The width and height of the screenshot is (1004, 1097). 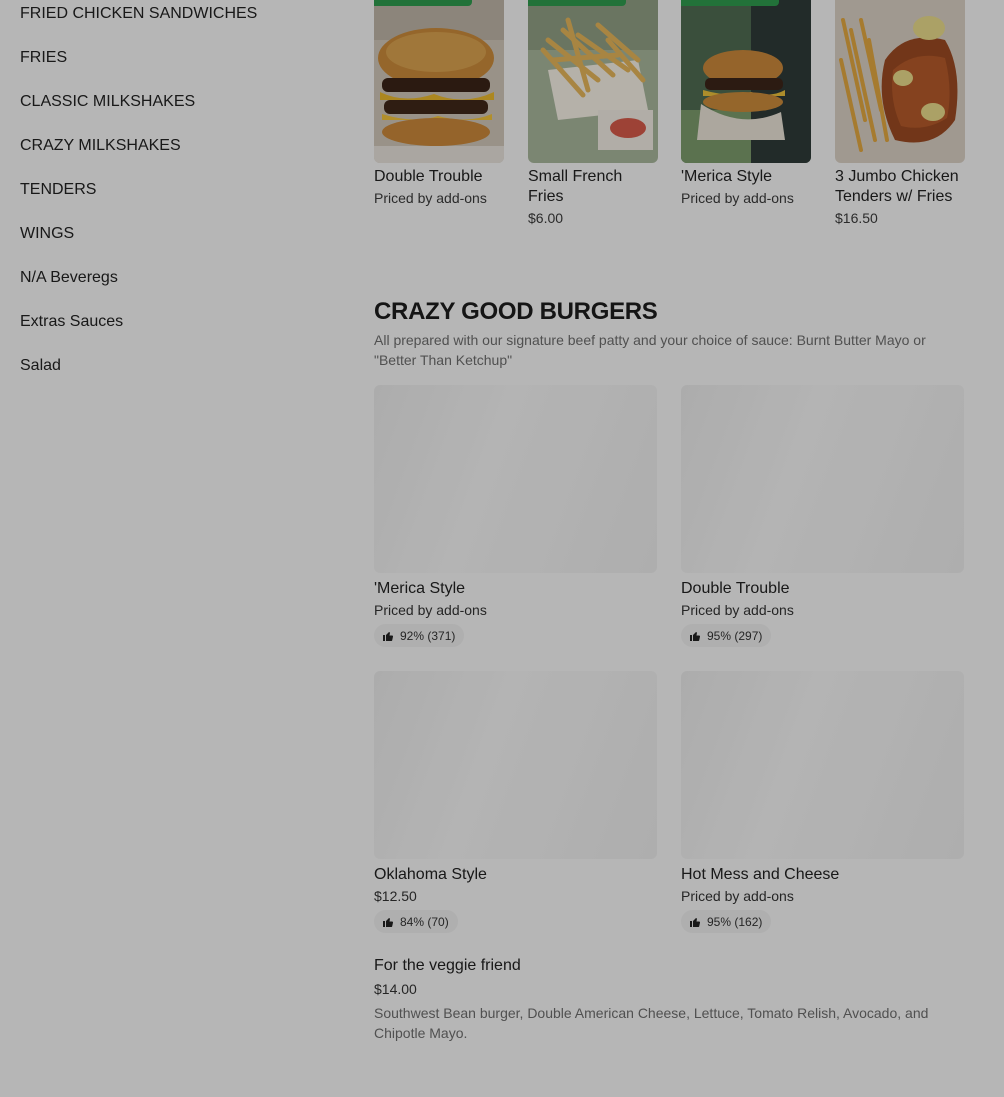 What do you see at coordinates (760, 874) in the screenshot?
I see `menu-item-name: Hot Mess and Cheese` at bounding box center [760, 874].